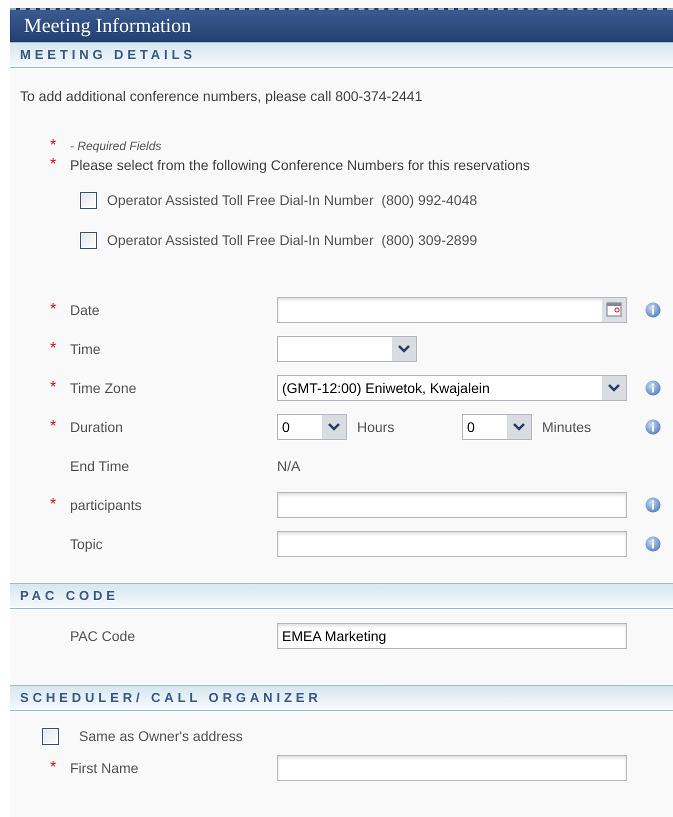 The width and height of the screenshot is (673, 817). I want to click on checkbox-label: Operator Assisted Toll Free Dial-In Number (800) 992-4048, so click(292, 200).